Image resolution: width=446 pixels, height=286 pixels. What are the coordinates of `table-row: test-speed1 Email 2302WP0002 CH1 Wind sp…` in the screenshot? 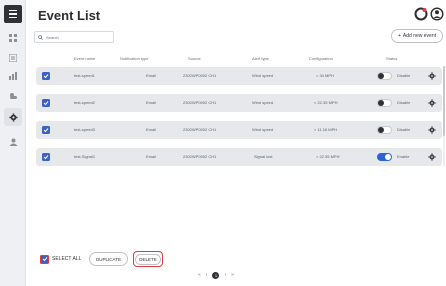 It's located at (239, 76).